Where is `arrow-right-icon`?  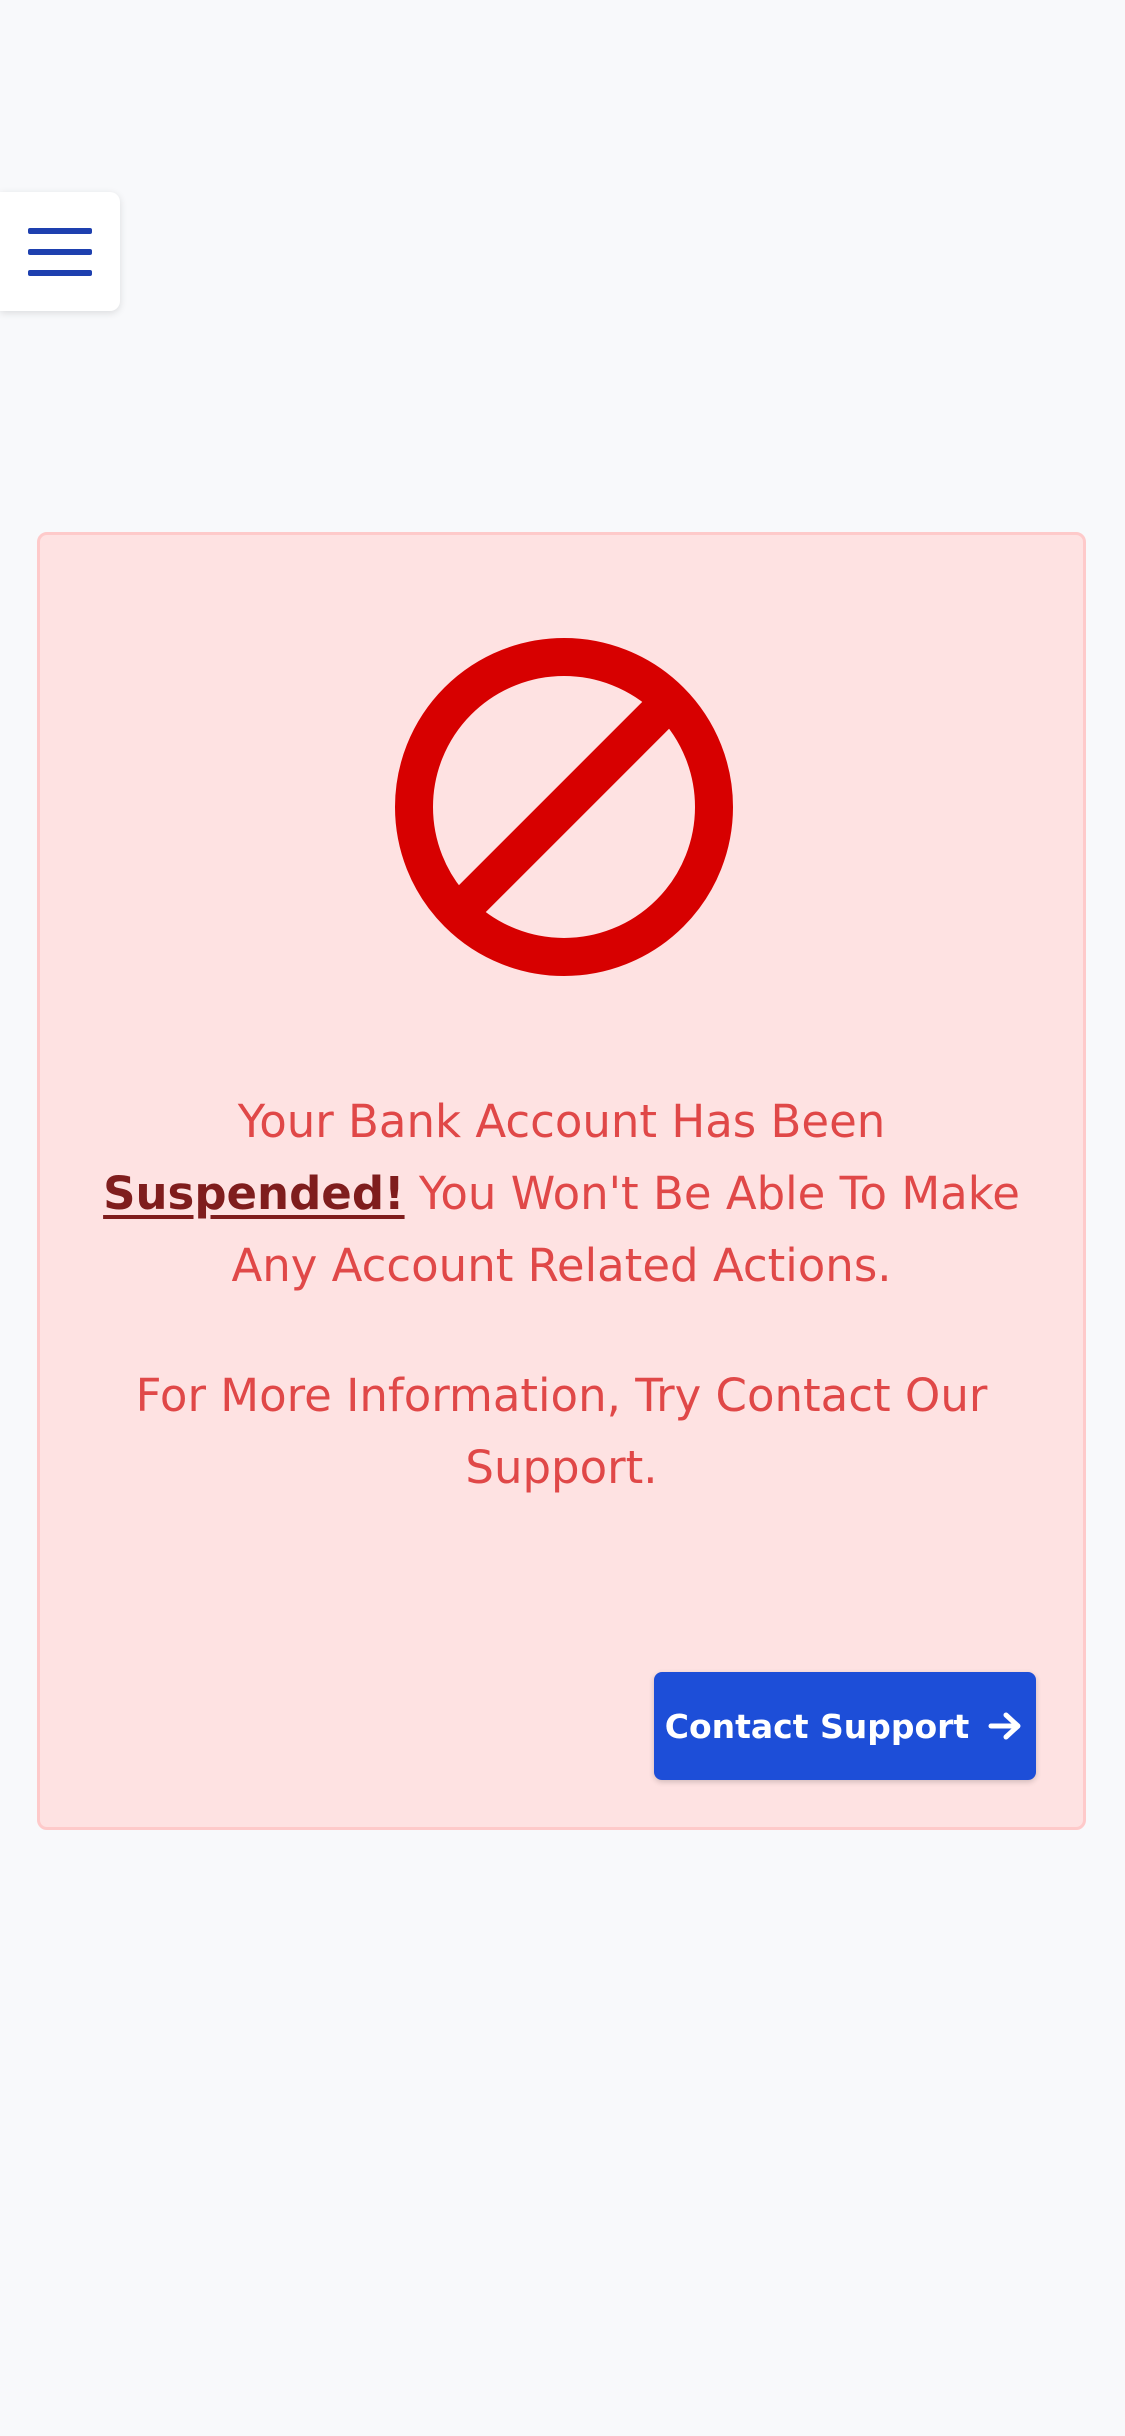
arrow-right-icon is located at coordinates (1004, 1726).